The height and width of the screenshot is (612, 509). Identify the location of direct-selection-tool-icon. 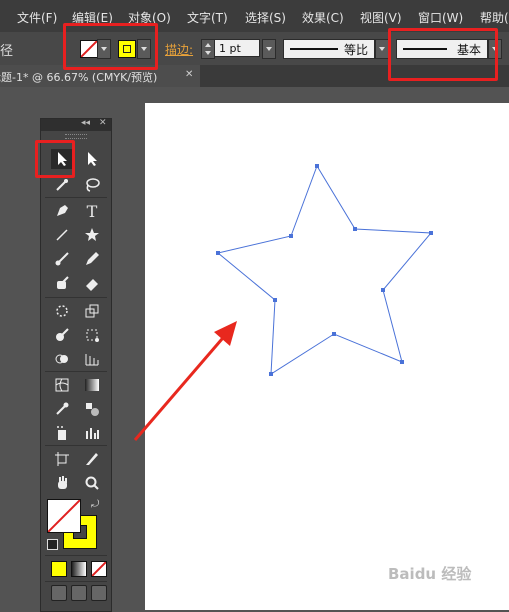
(92, 159).